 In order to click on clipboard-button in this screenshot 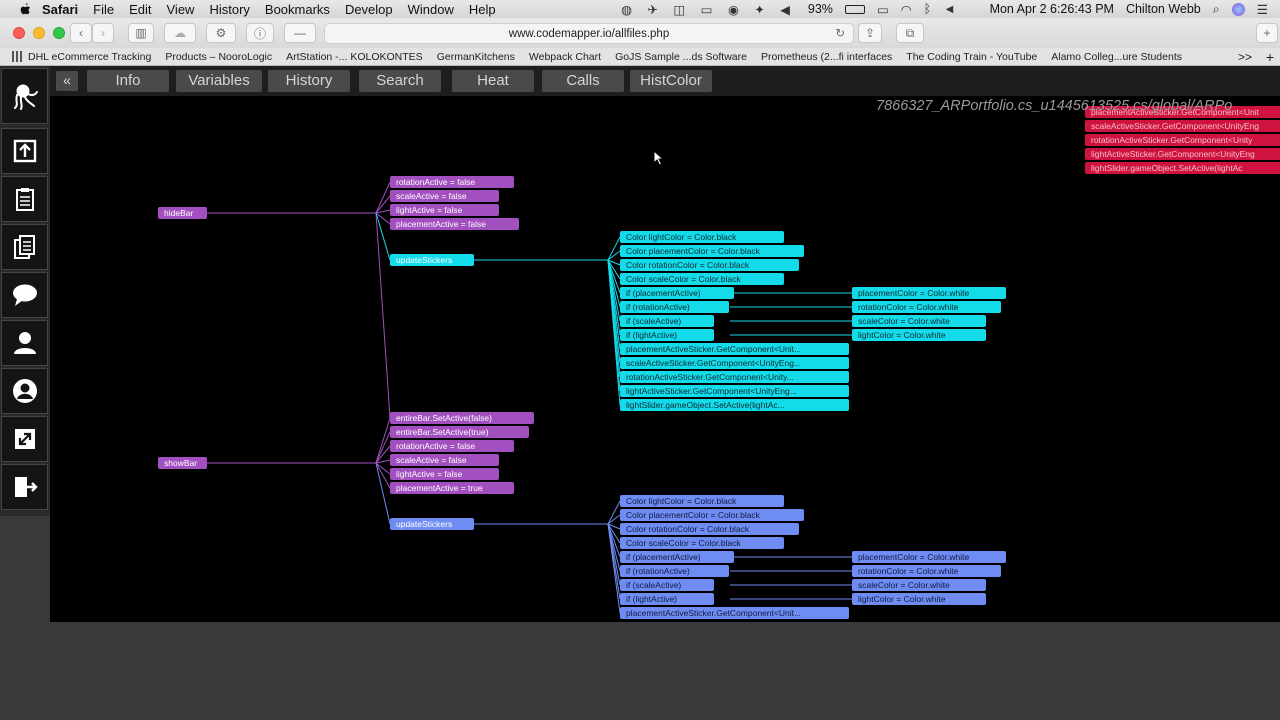, I will do `click(24, 199)`.